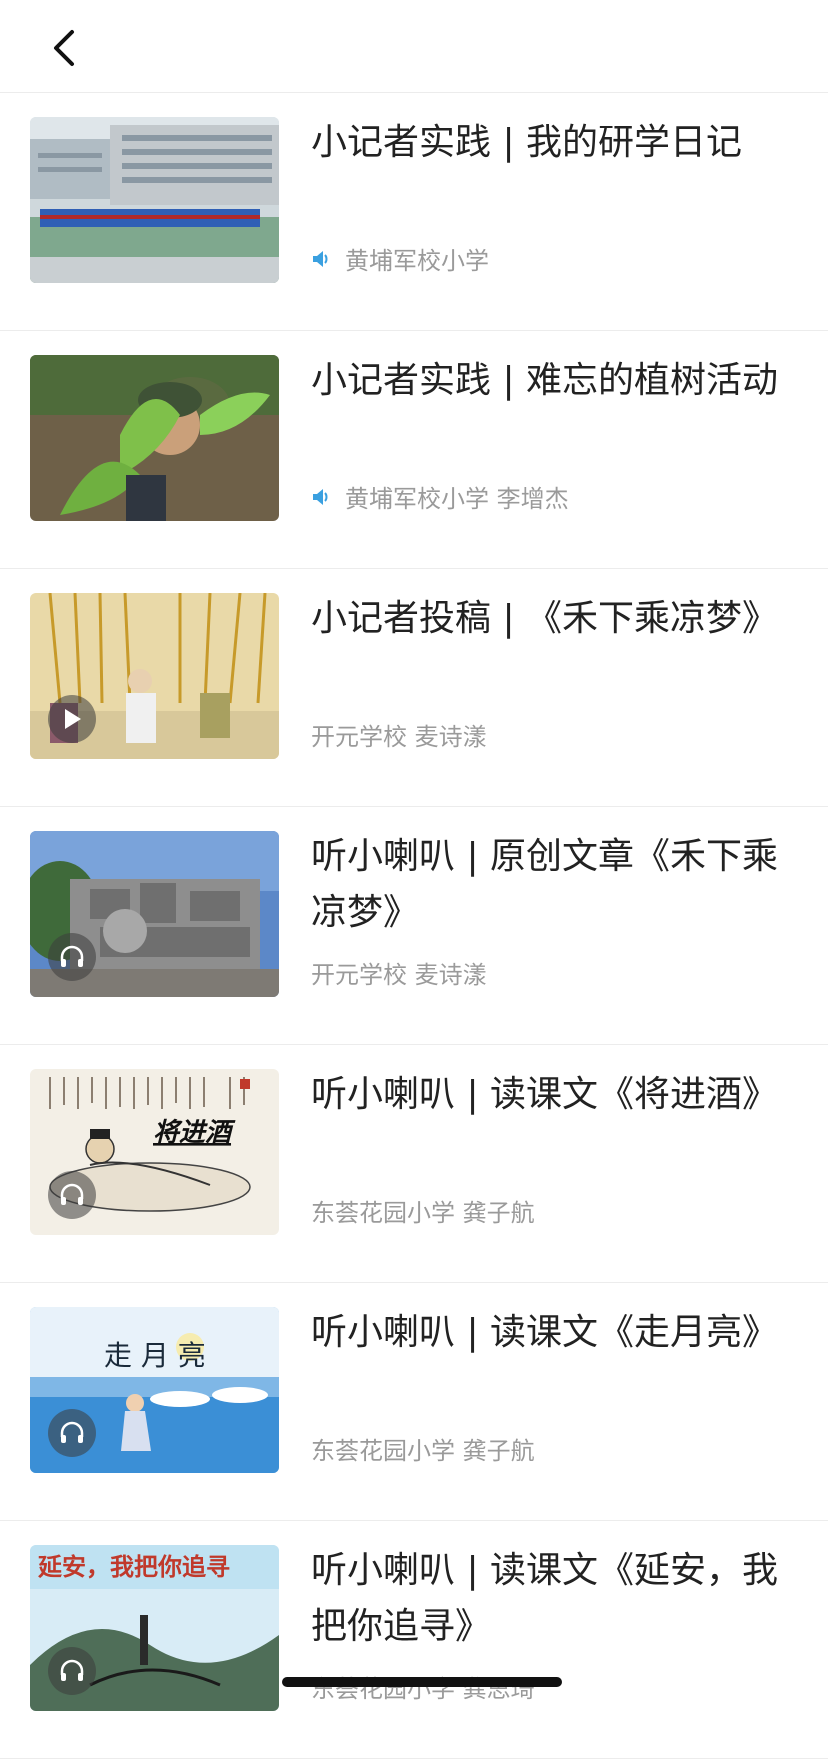  I want to click on thumbnail-caption: 走 月 亮, so click(155, 1355).